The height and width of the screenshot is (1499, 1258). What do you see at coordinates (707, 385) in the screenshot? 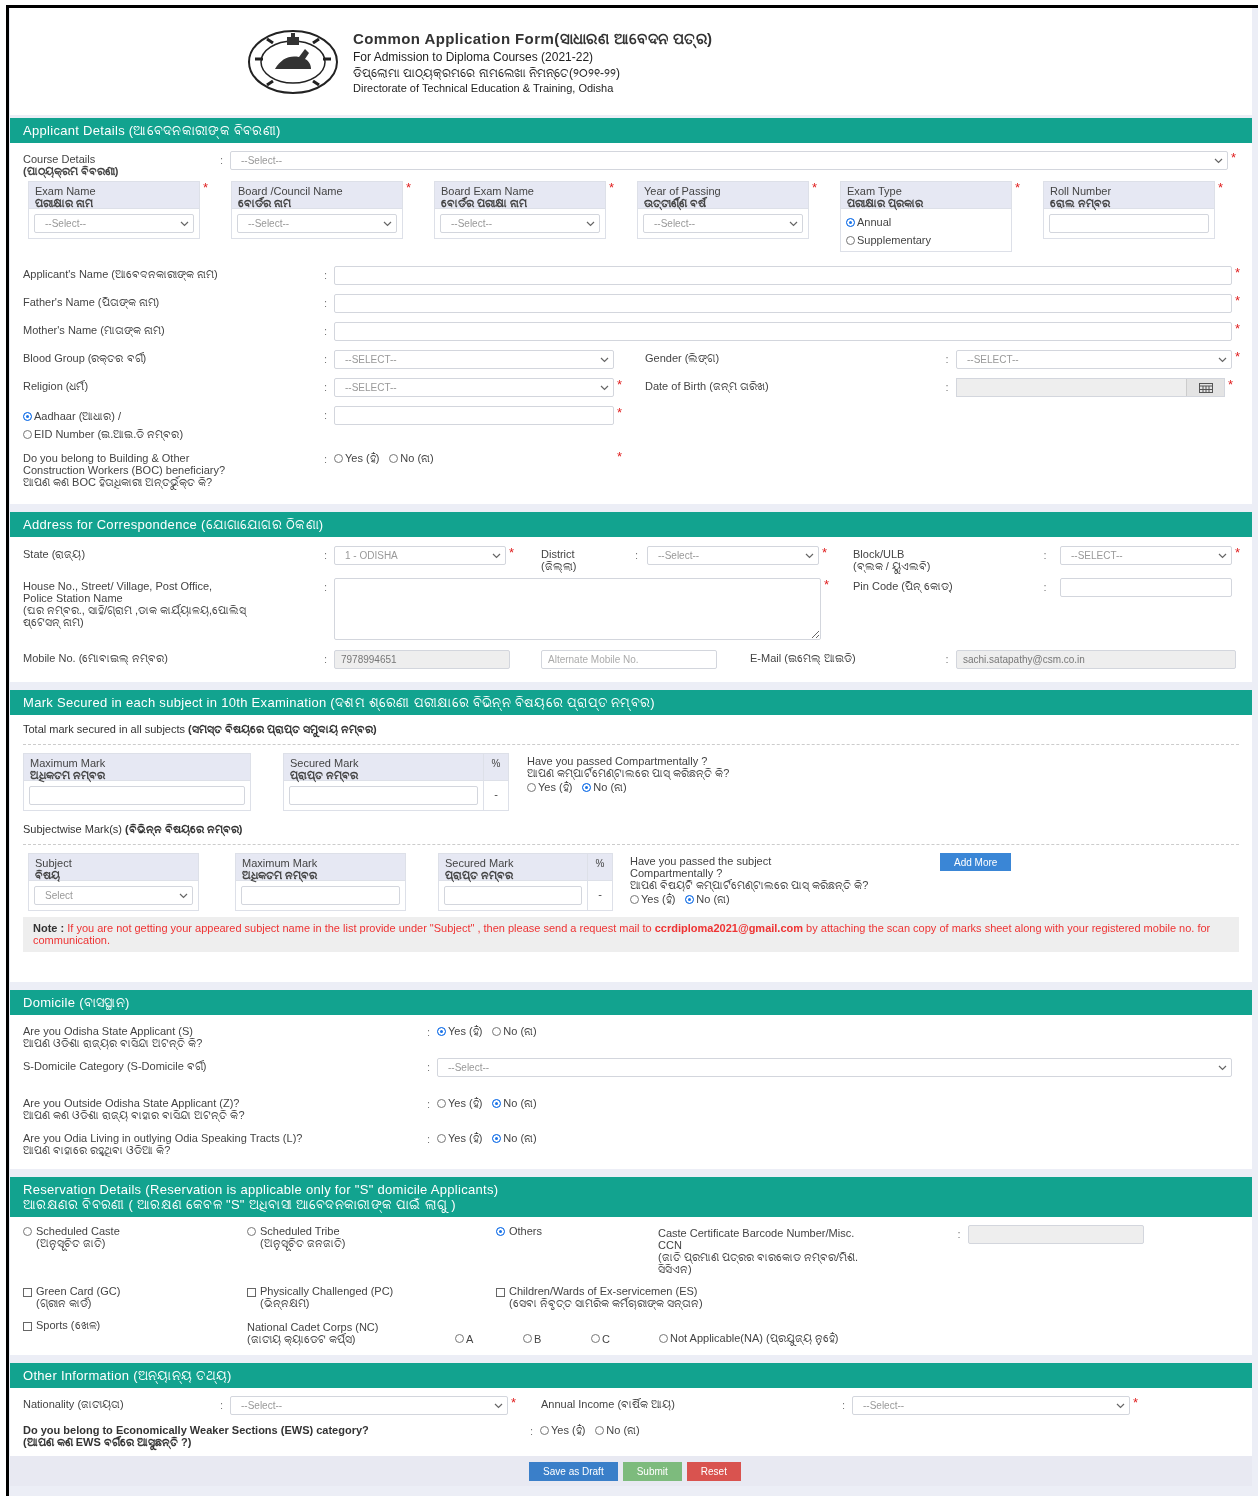
I see `field-label: Date of Birth (ଜନ୍ମ ତାରିଖ)` at bounding box center [707, 385].